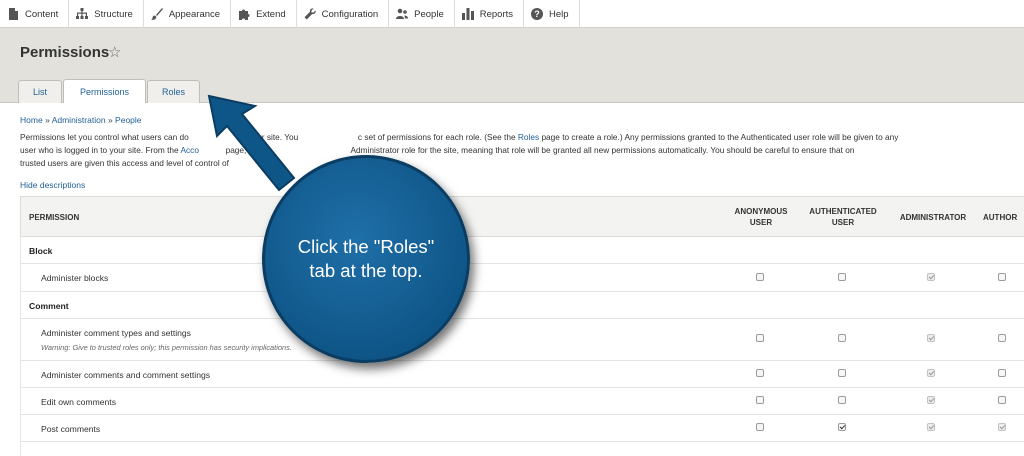  Describe the element at coordinates (251, 143) in the screenshot. I see `callout-arrow-icon` at that location.